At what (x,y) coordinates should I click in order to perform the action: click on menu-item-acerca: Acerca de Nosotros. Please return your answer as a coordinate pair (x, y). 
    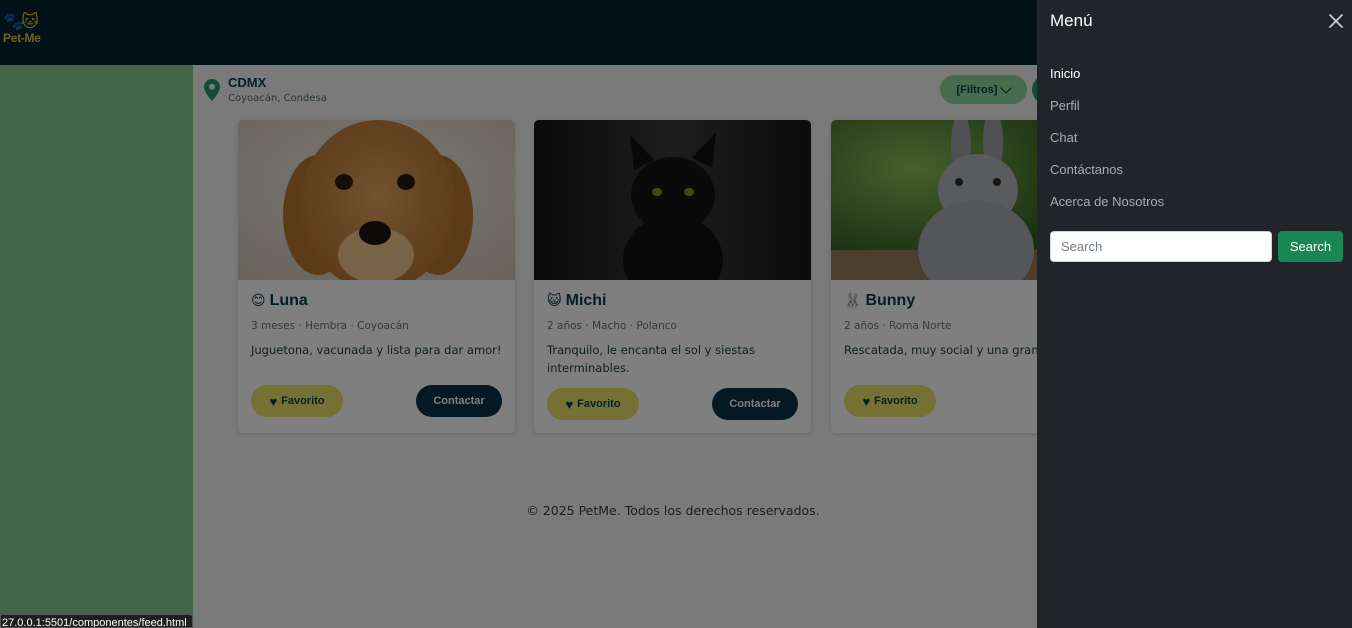
    Looking at the image, I should click on (1107, 208).